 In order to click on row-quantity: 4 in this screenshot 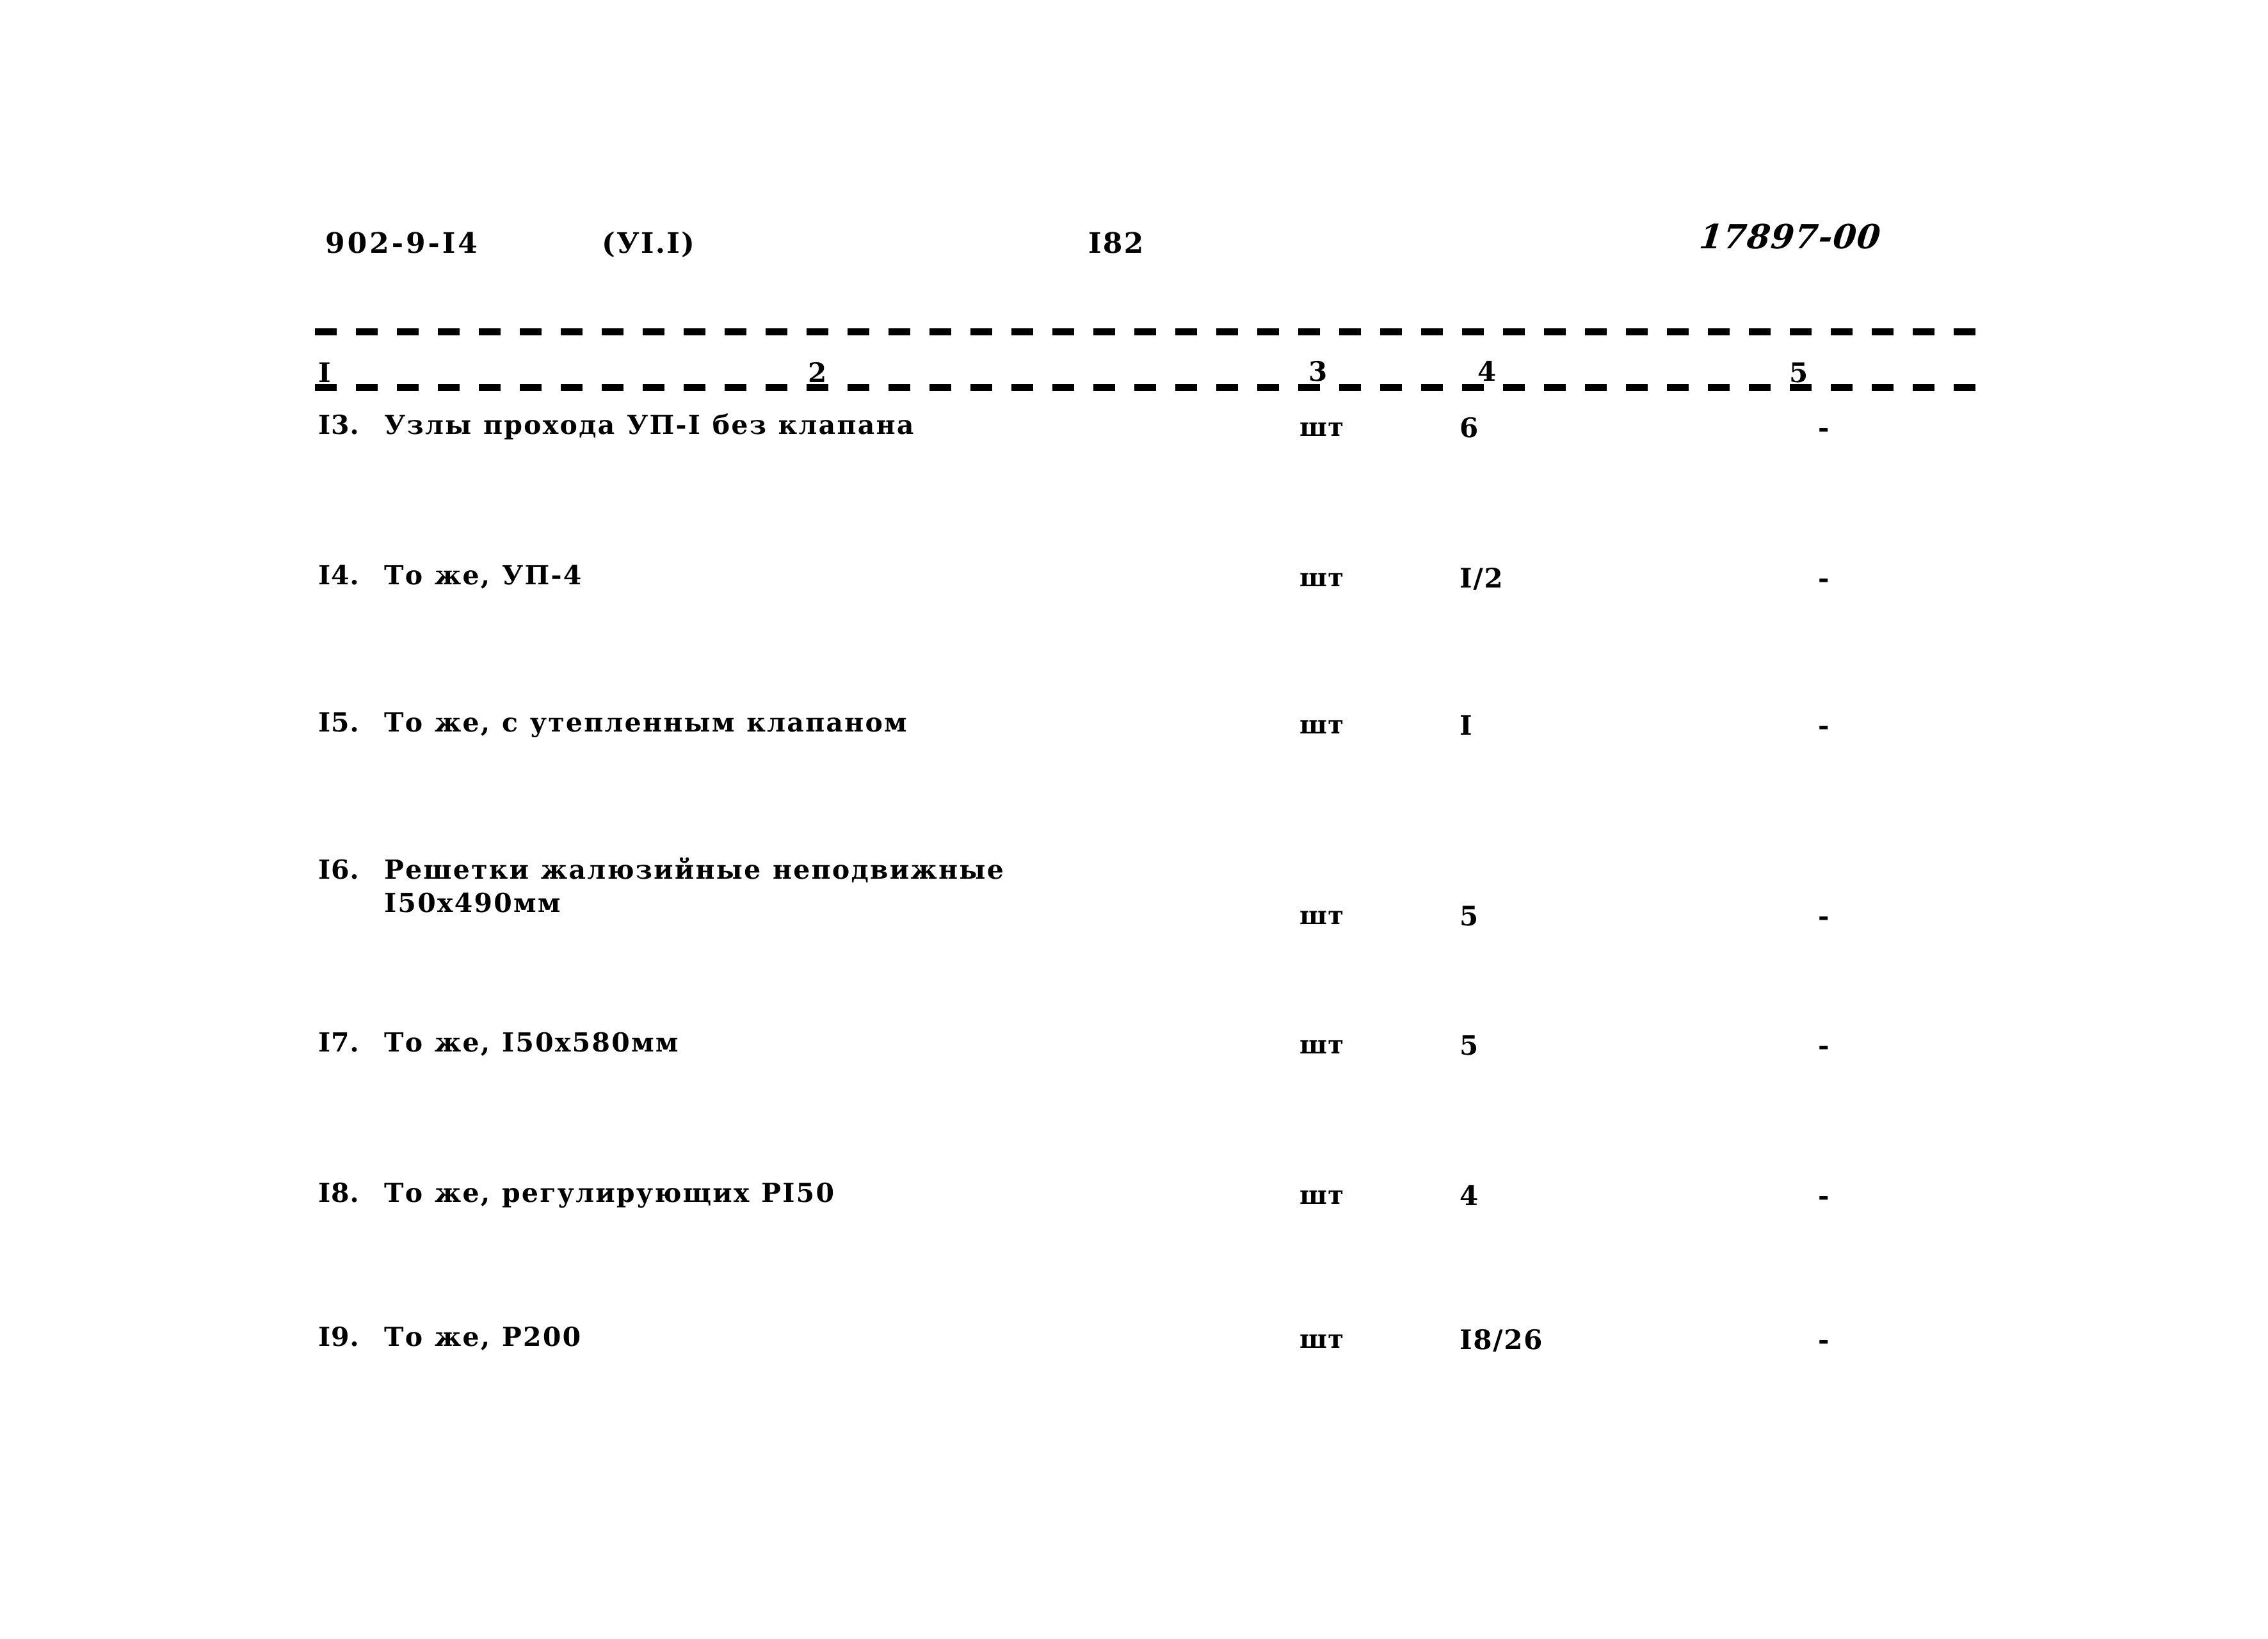, I will do `click(1469, 1195)`.